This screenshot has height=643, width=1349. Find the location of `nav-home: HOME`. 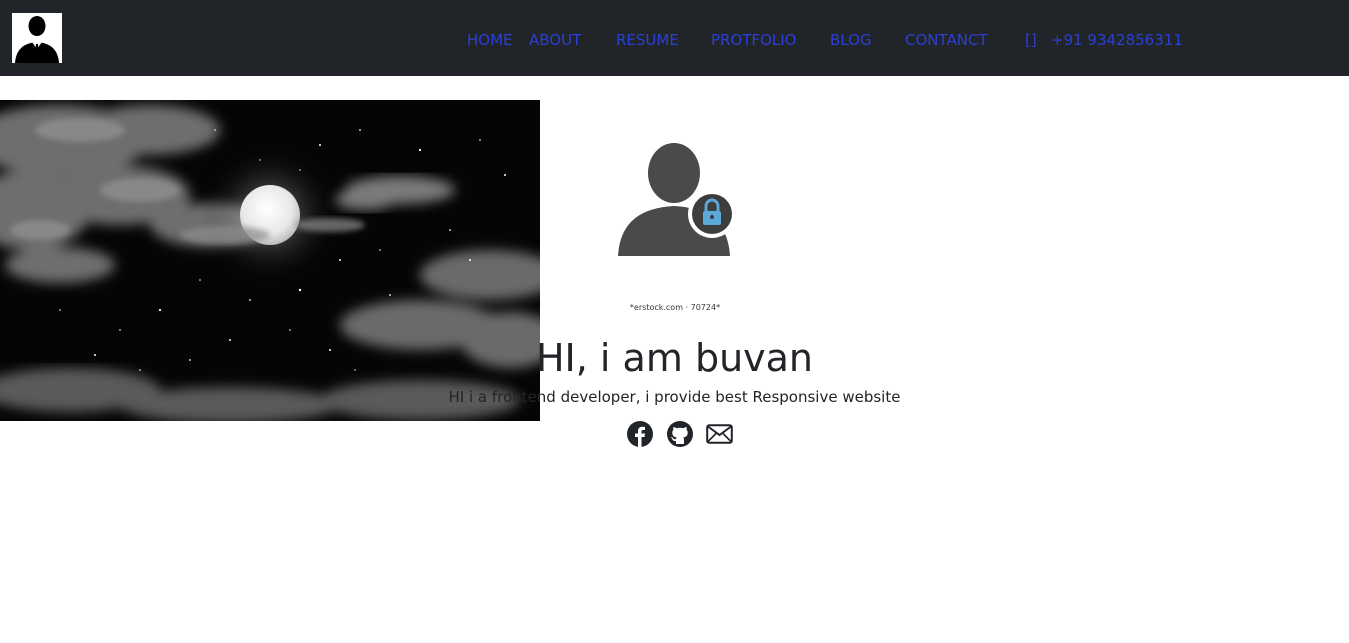

nav-home: HOME is located at coordinates (490, 40).